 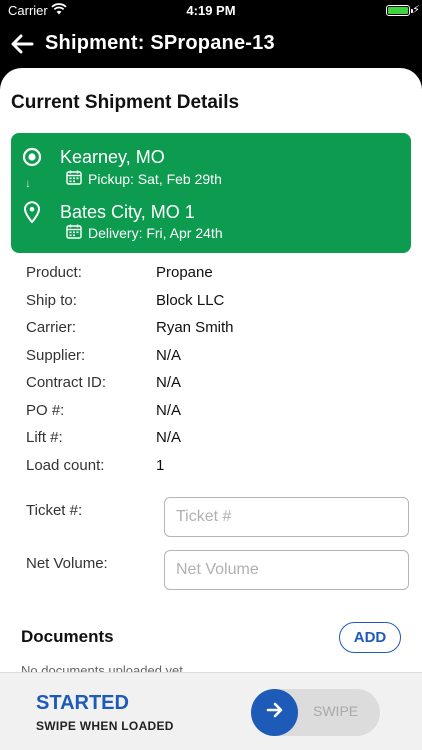 What do you see at coordinates (160, 465) in the screenshot?
I see `detail-value: 1` at bounding box center [160, 465].